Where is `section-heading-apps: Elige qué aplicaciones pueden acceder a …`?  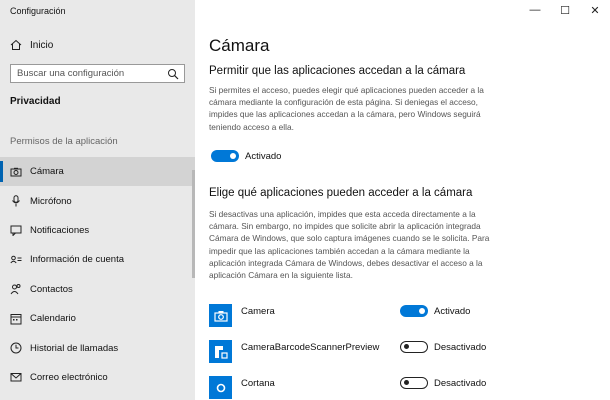
section-heading-apps: Elige qué aplicaciones pueden acceder a … is located at coordinates (341, 193).